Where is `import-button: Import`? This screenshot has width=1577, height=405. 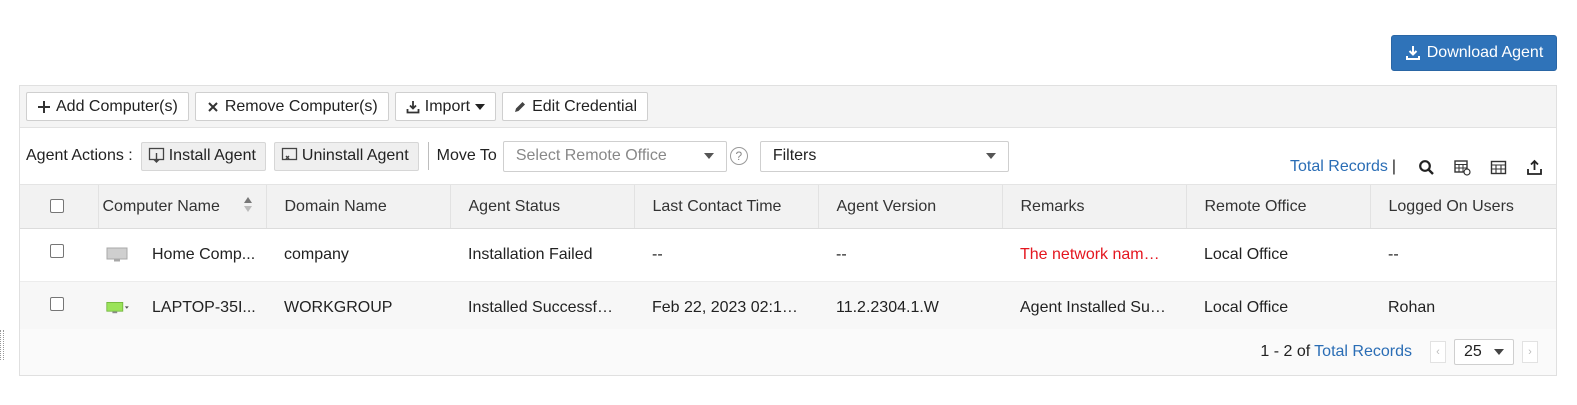
import-button: Import is located at coordinates (445, 106).